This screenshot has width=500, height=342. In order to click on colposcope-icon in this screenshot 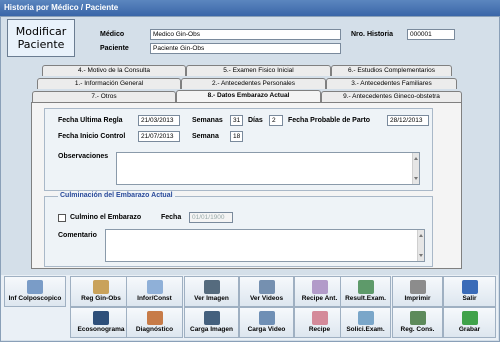, I will do `click(35, 287)`.